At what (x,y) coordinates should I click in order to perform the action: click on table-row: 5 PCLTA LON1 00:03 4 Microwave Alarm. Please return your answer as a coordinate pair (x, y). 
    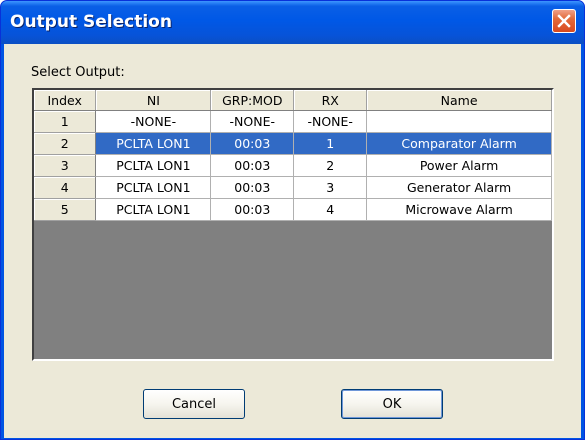
    Looking at the image, I should click on (293, 209).